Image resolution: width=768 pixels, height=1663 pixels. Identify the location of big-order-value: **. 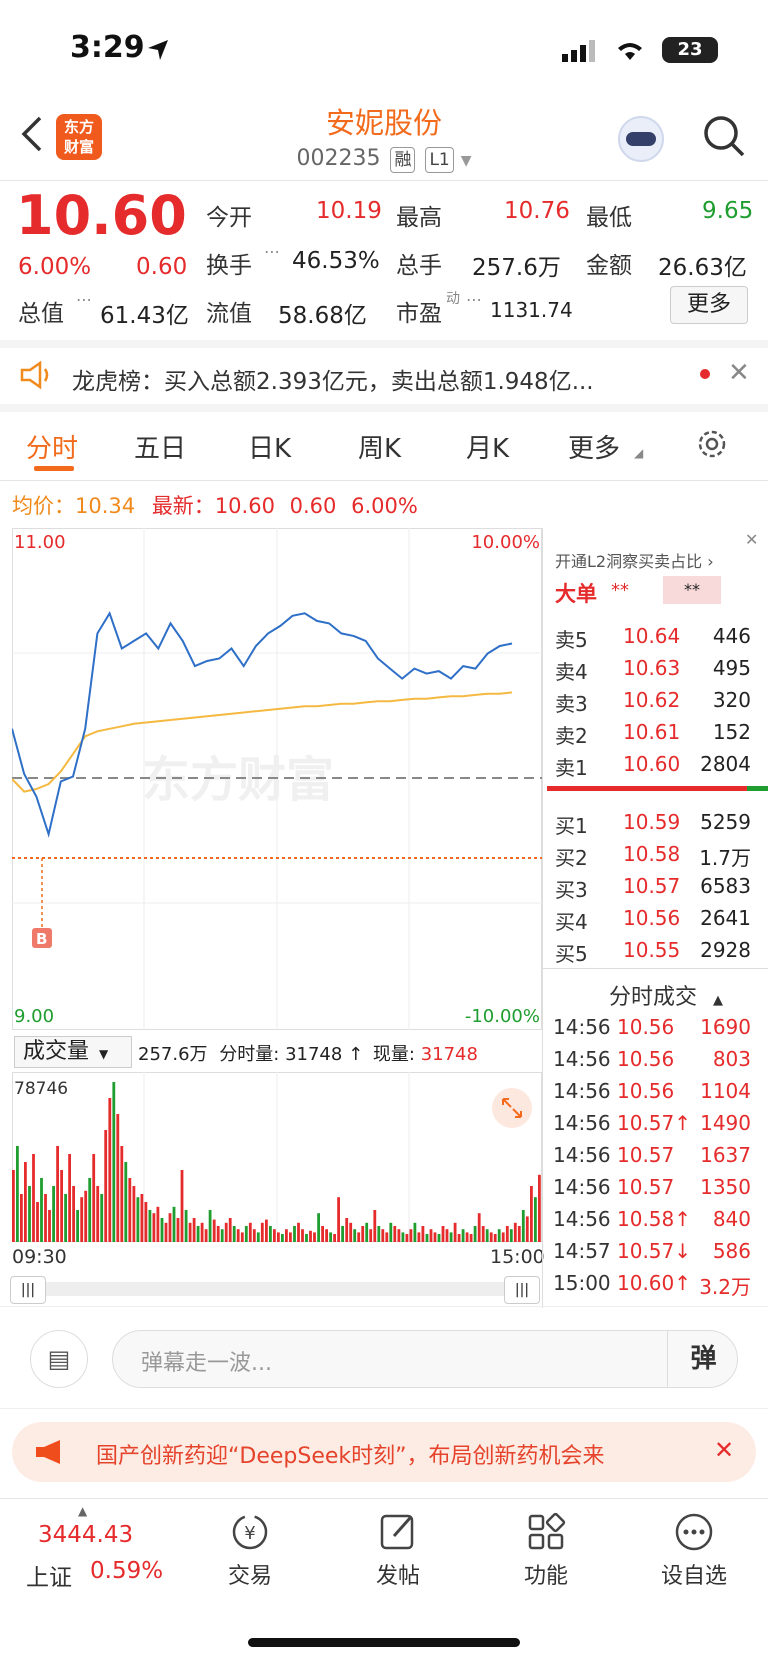
(620, 590).